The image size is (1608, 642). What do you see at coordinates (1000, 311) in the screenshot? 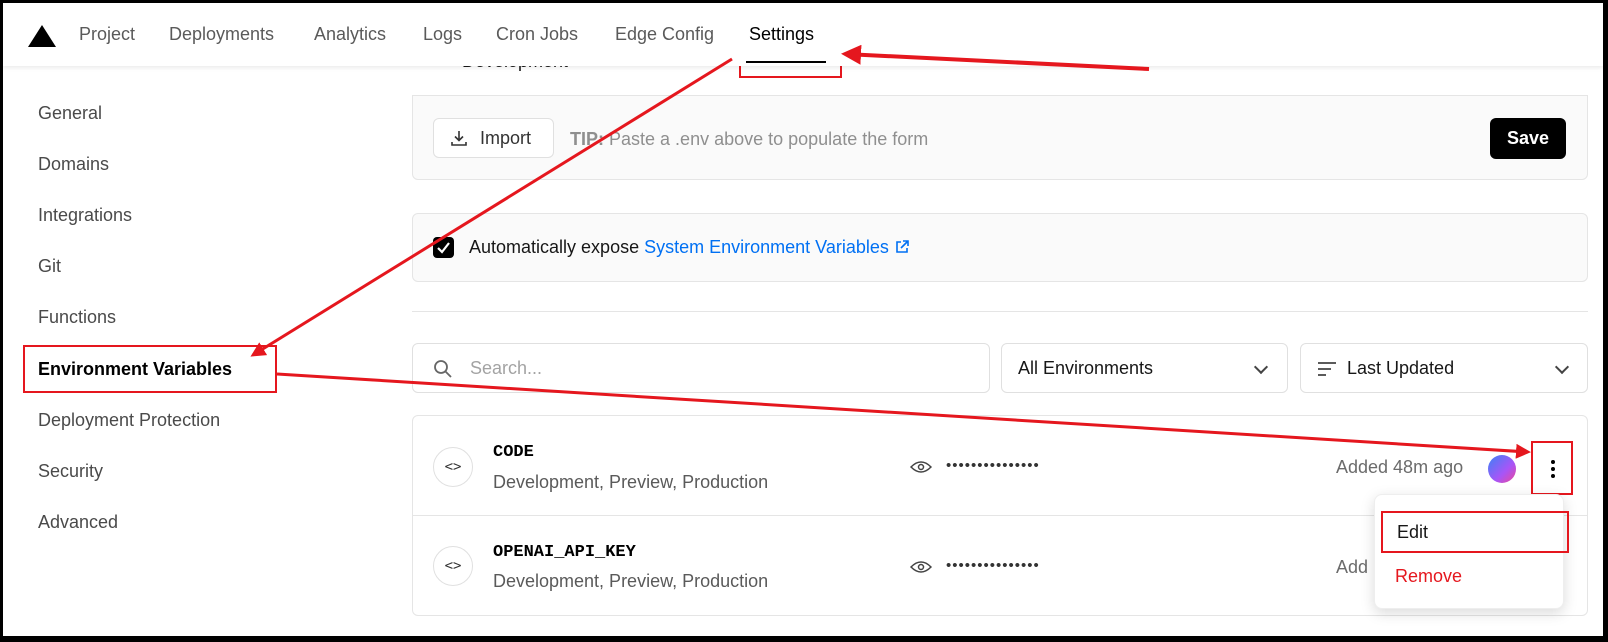
I see `section-divider` at bounding box center [1000, 311].